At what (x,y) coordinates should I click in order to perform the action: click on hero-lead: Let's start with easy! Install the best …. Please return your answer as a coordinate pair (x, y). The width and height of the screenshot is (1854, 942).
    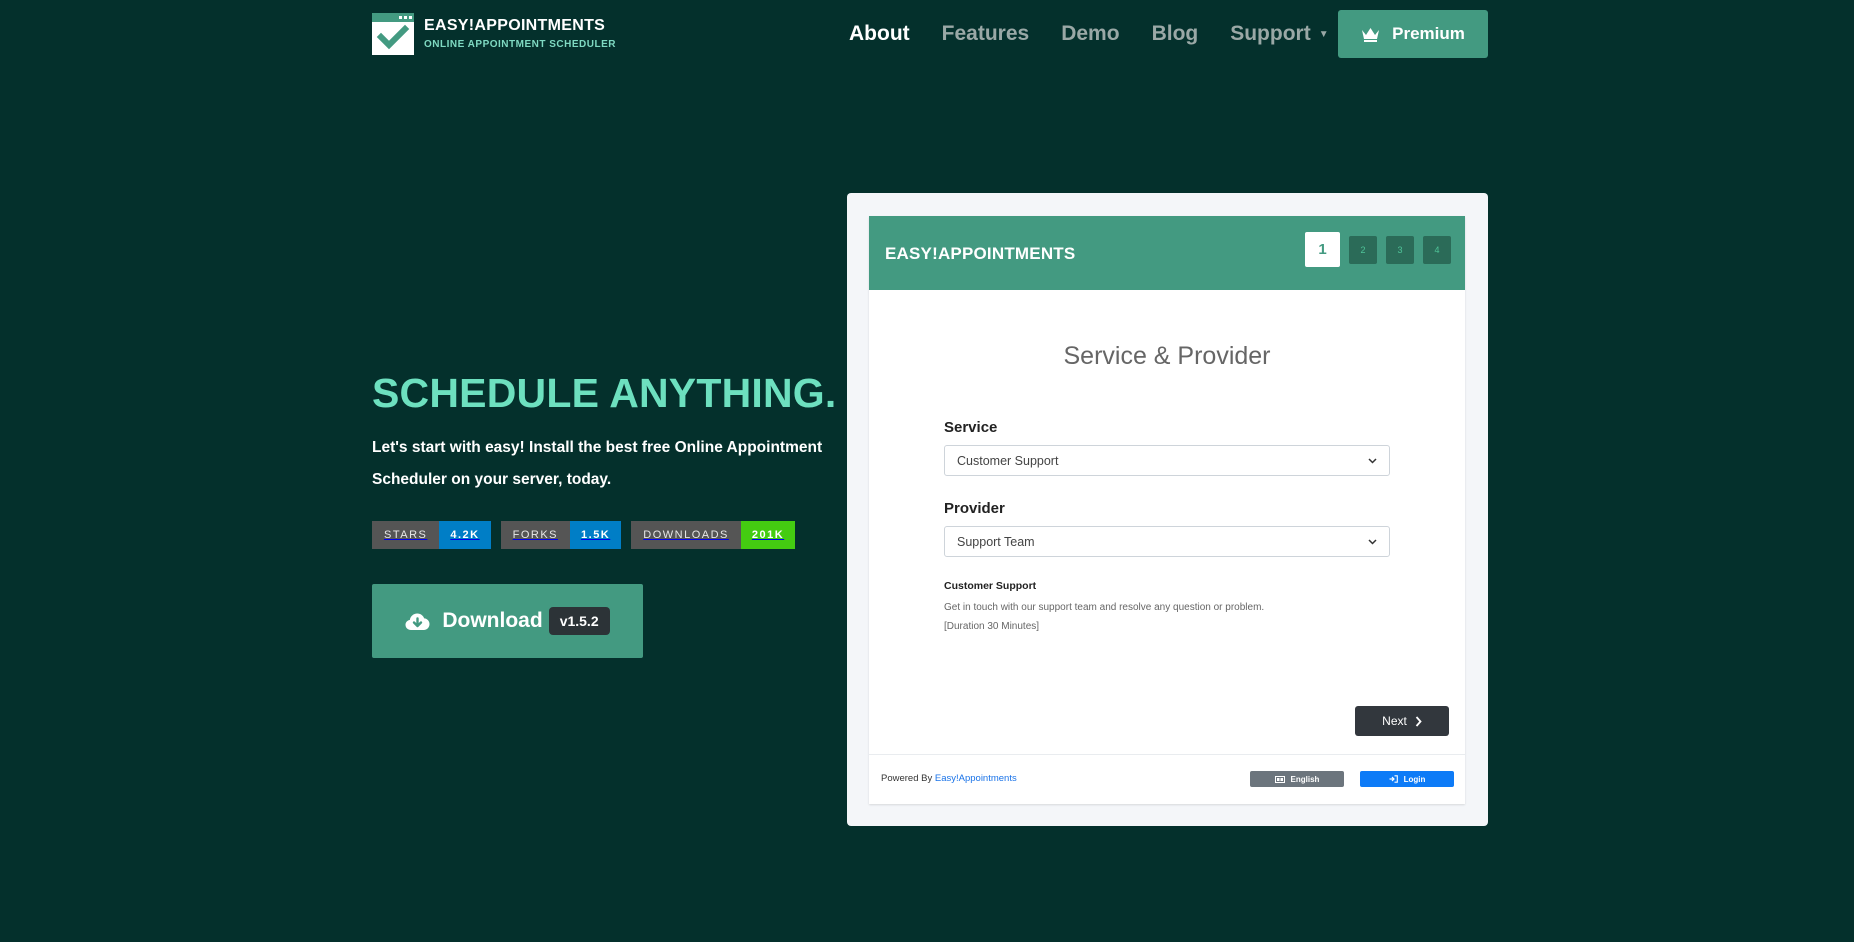
    Looking at the image, I should click on (597, 463).